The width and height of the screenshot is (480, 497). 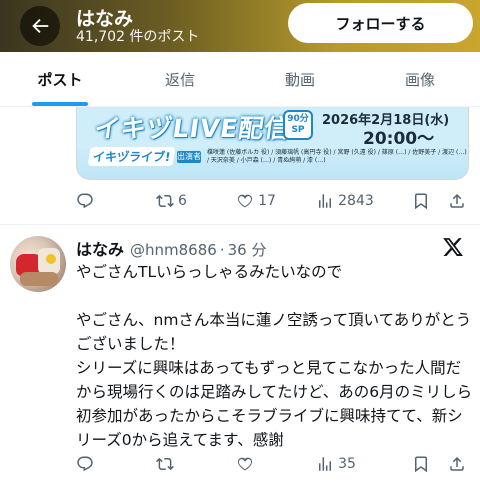 What do you see at coordinates (240, 26) in the screenshot?
I see `profile-header: はなみ 41,702 件のポスト フォローする` at bounding box center [240, 26].